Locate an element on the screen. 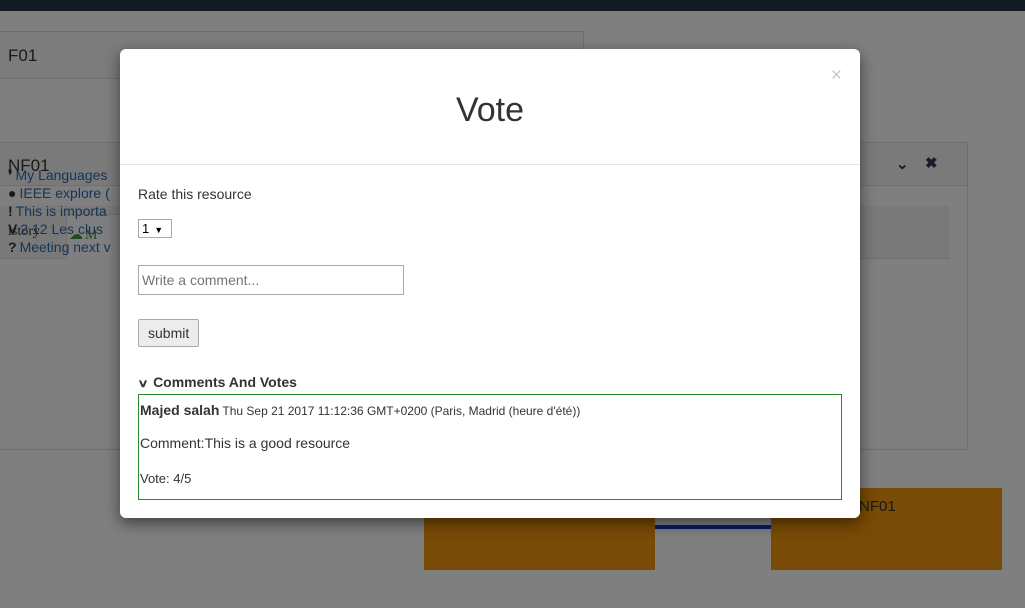  modal-title: Vote is located at coordinates (490, 110).